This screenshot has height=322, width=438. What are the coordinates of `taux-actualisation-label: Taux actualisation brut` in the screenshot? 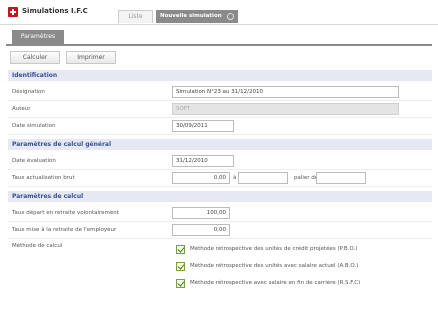 It's located at (43, 178).